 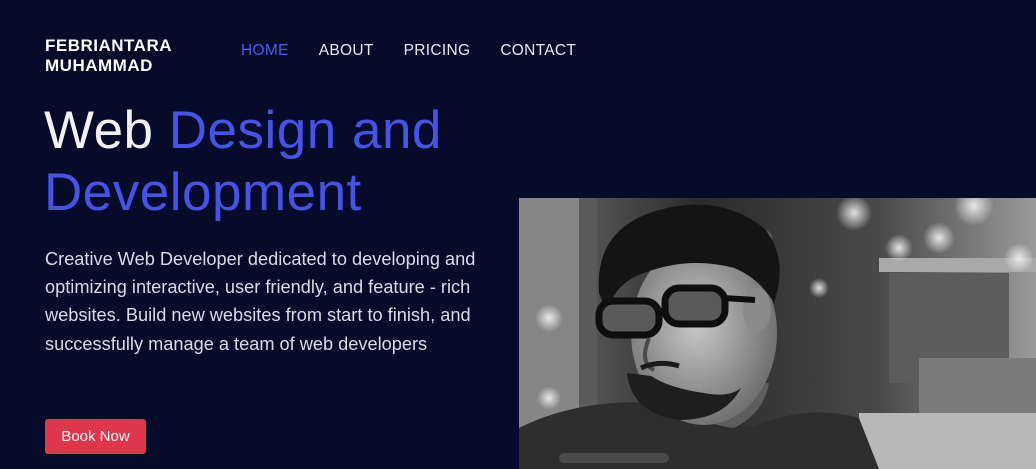 I want to click on nav-link-about: ABOUT, so click(x=346, y=51).